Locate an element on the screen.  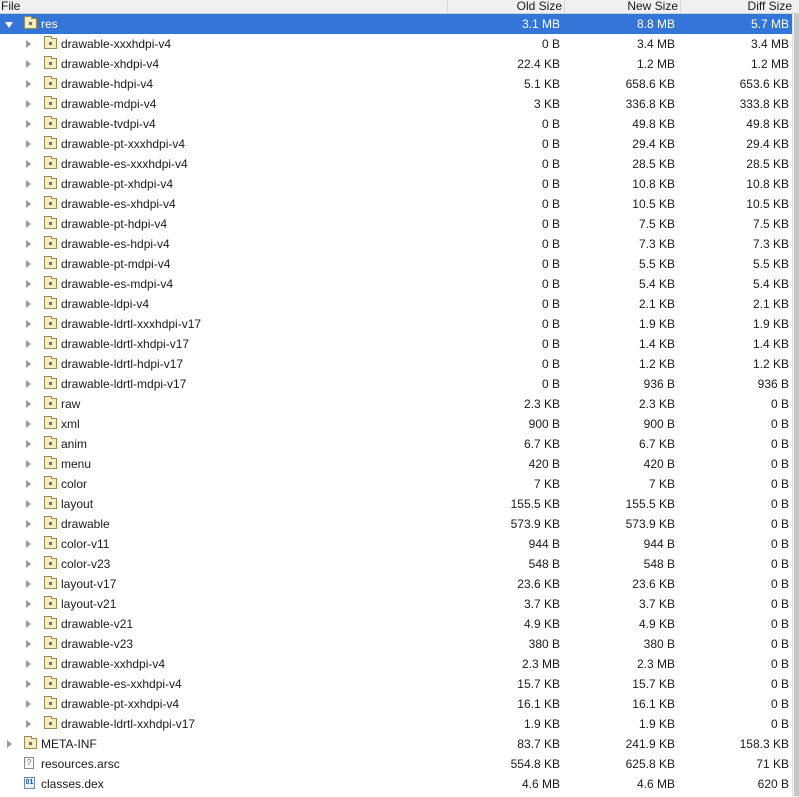
row-name: res is located at coordinates (49, 24).